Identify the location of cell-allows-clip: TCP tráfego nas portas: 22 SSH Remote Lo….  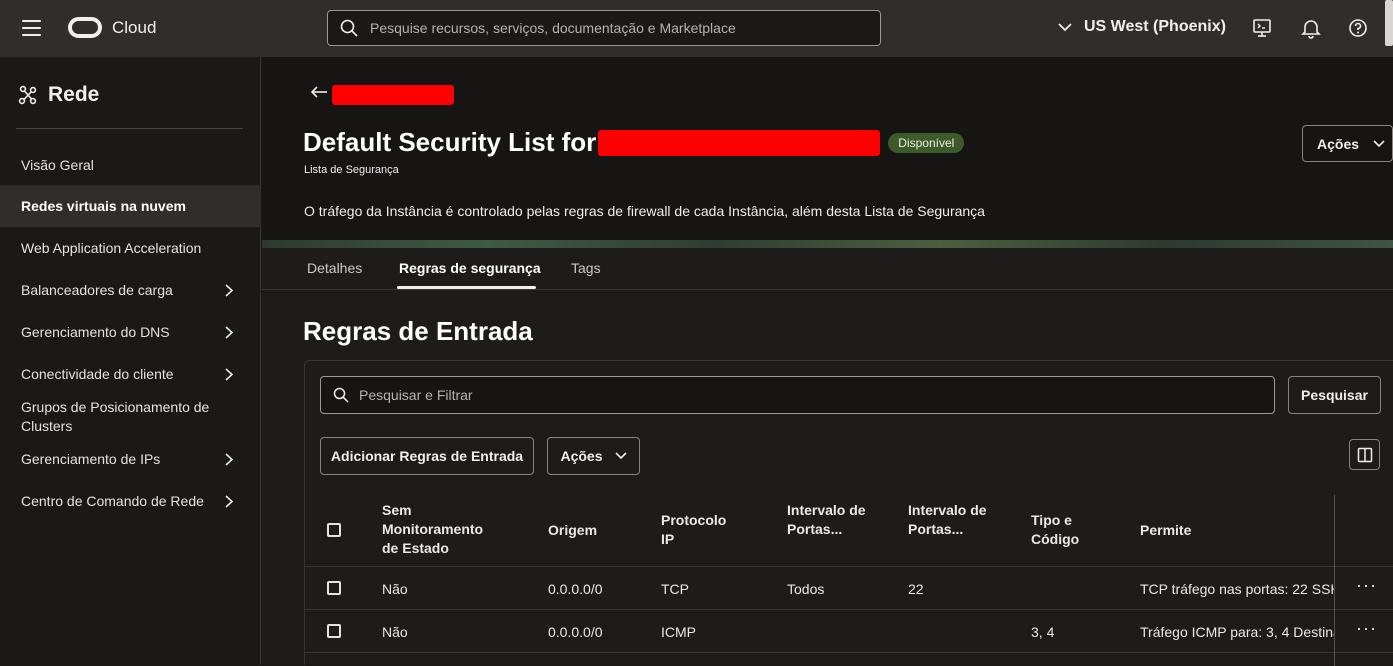
(1237, 591).